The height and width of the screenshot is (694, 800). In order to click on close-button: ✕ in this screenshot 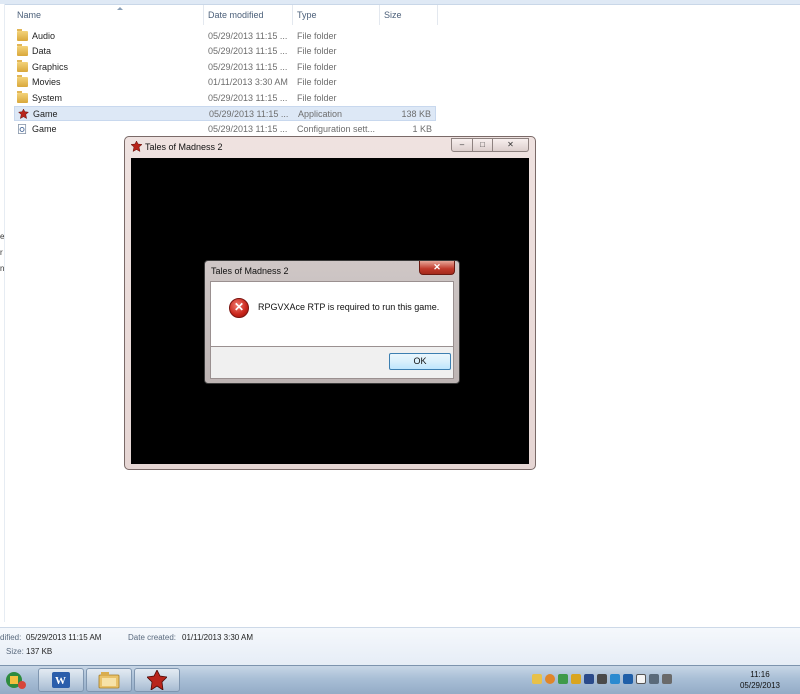, I will do `click(511, 145)`.